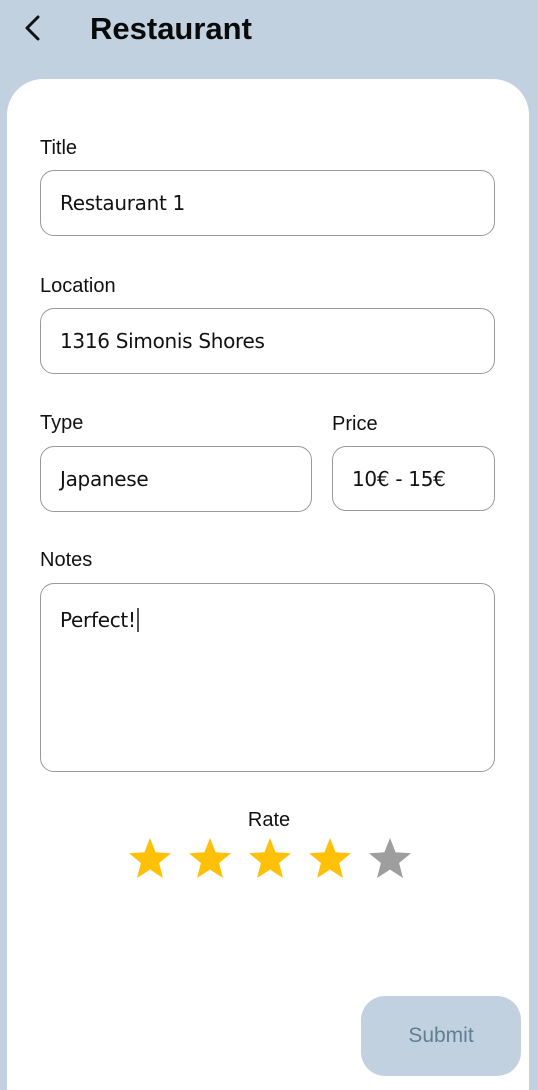 This screenshot has width=538, height=1090. I want to click on type-input: Japanese, so click(176, 479).